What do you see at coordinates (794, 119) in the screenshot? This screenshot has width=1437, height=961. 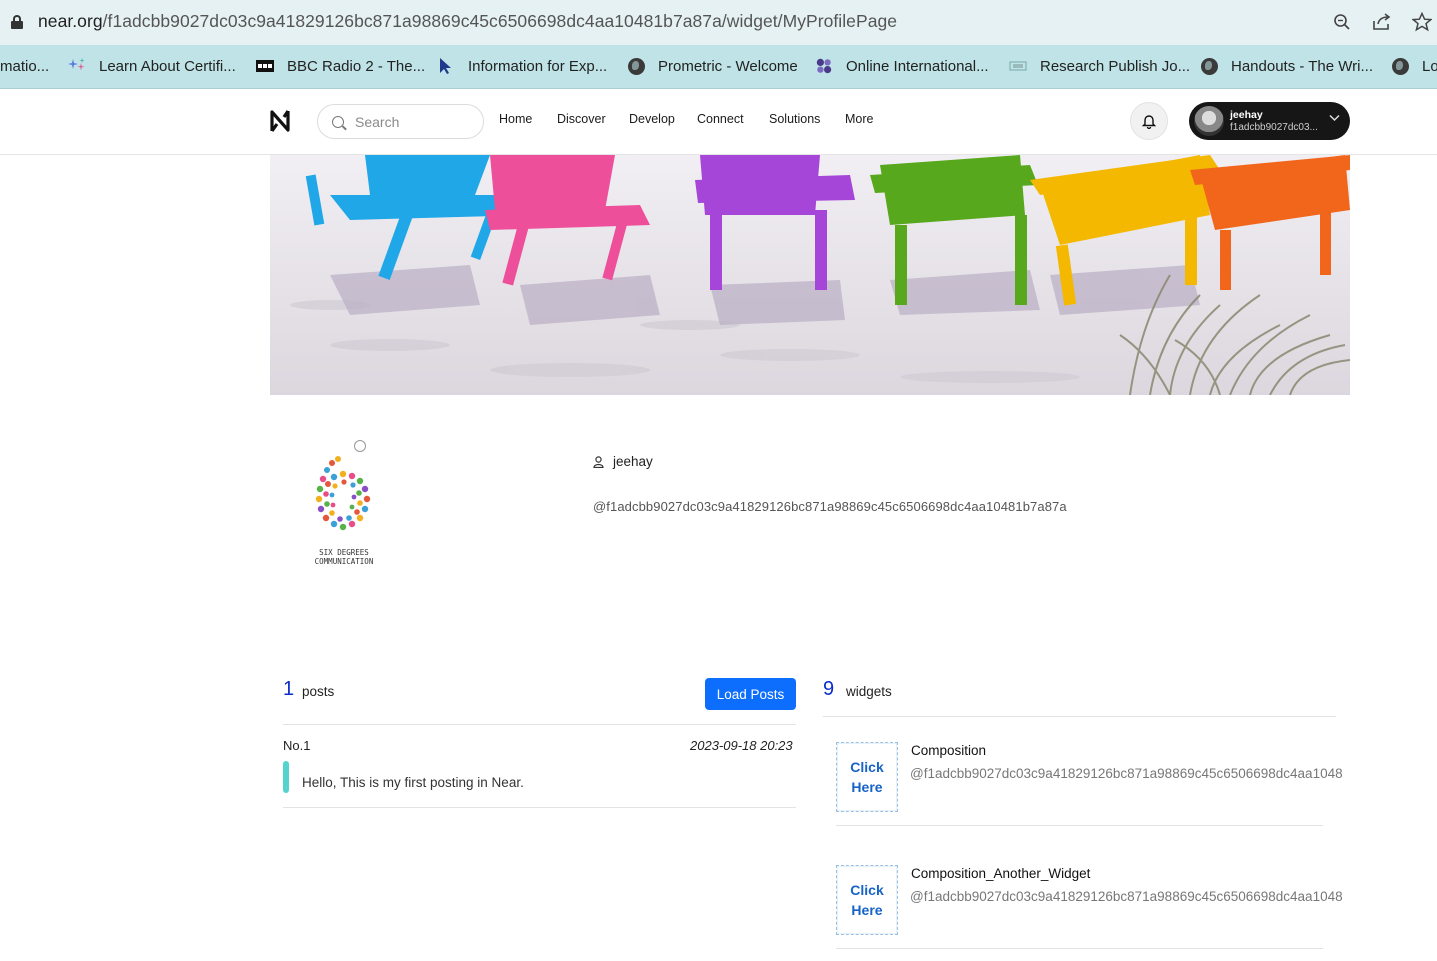 I see `nav-solutions: Solutions` at bounding box center [794, 119].